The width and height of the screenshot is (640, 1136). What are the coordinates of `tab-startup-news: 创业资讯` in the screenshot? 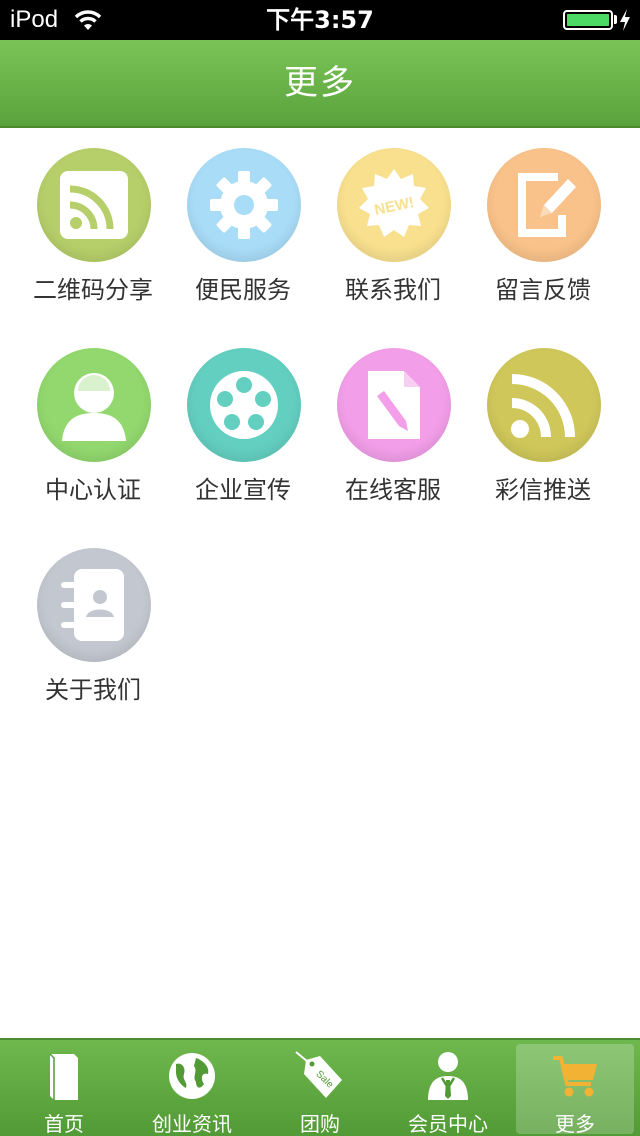 It's located at (192, 1088).